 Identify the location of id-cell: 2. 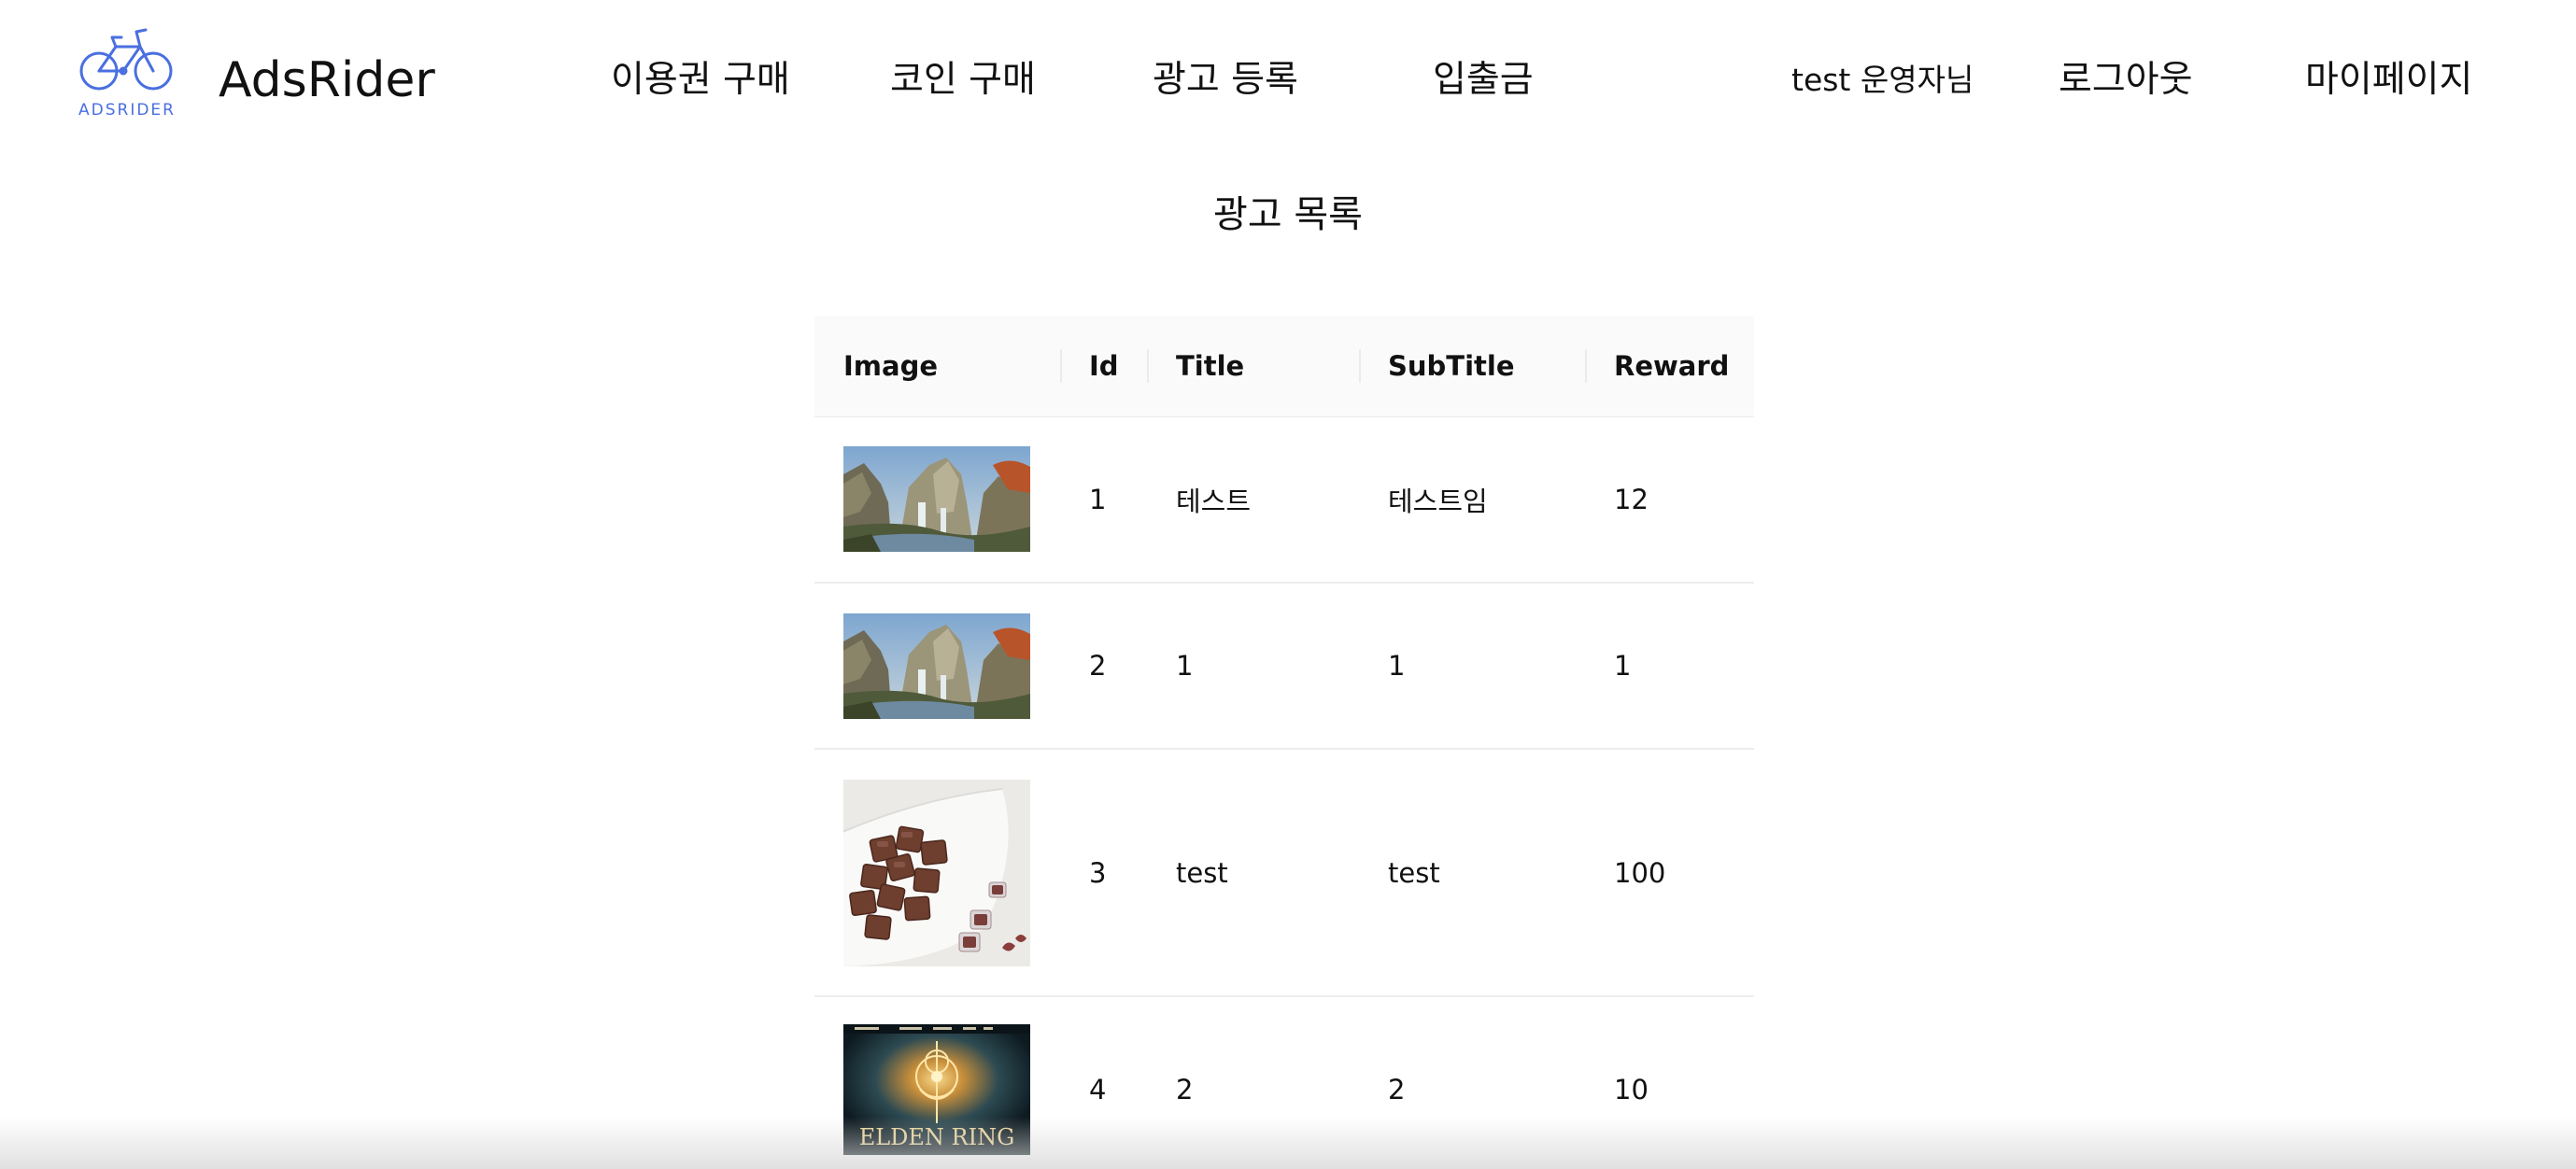
(1103, 666).